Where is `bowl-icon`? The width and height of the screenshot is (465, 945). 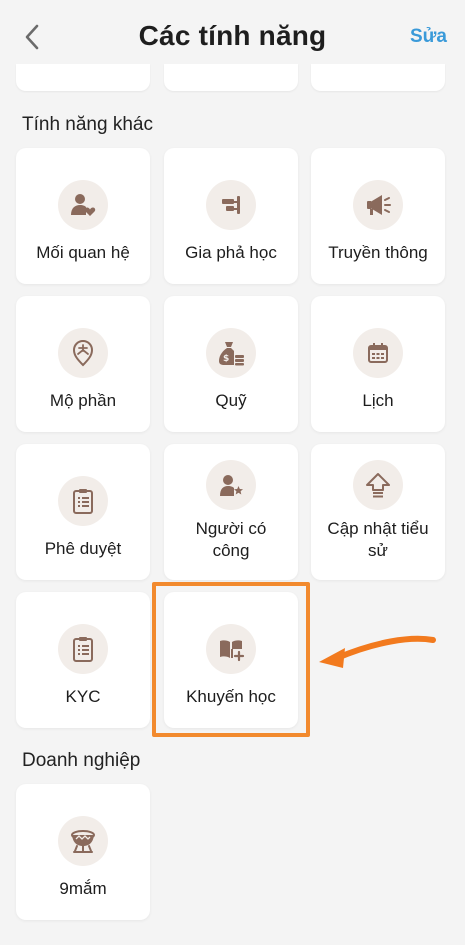 bowl-icon is located at coordinates (83, 841).